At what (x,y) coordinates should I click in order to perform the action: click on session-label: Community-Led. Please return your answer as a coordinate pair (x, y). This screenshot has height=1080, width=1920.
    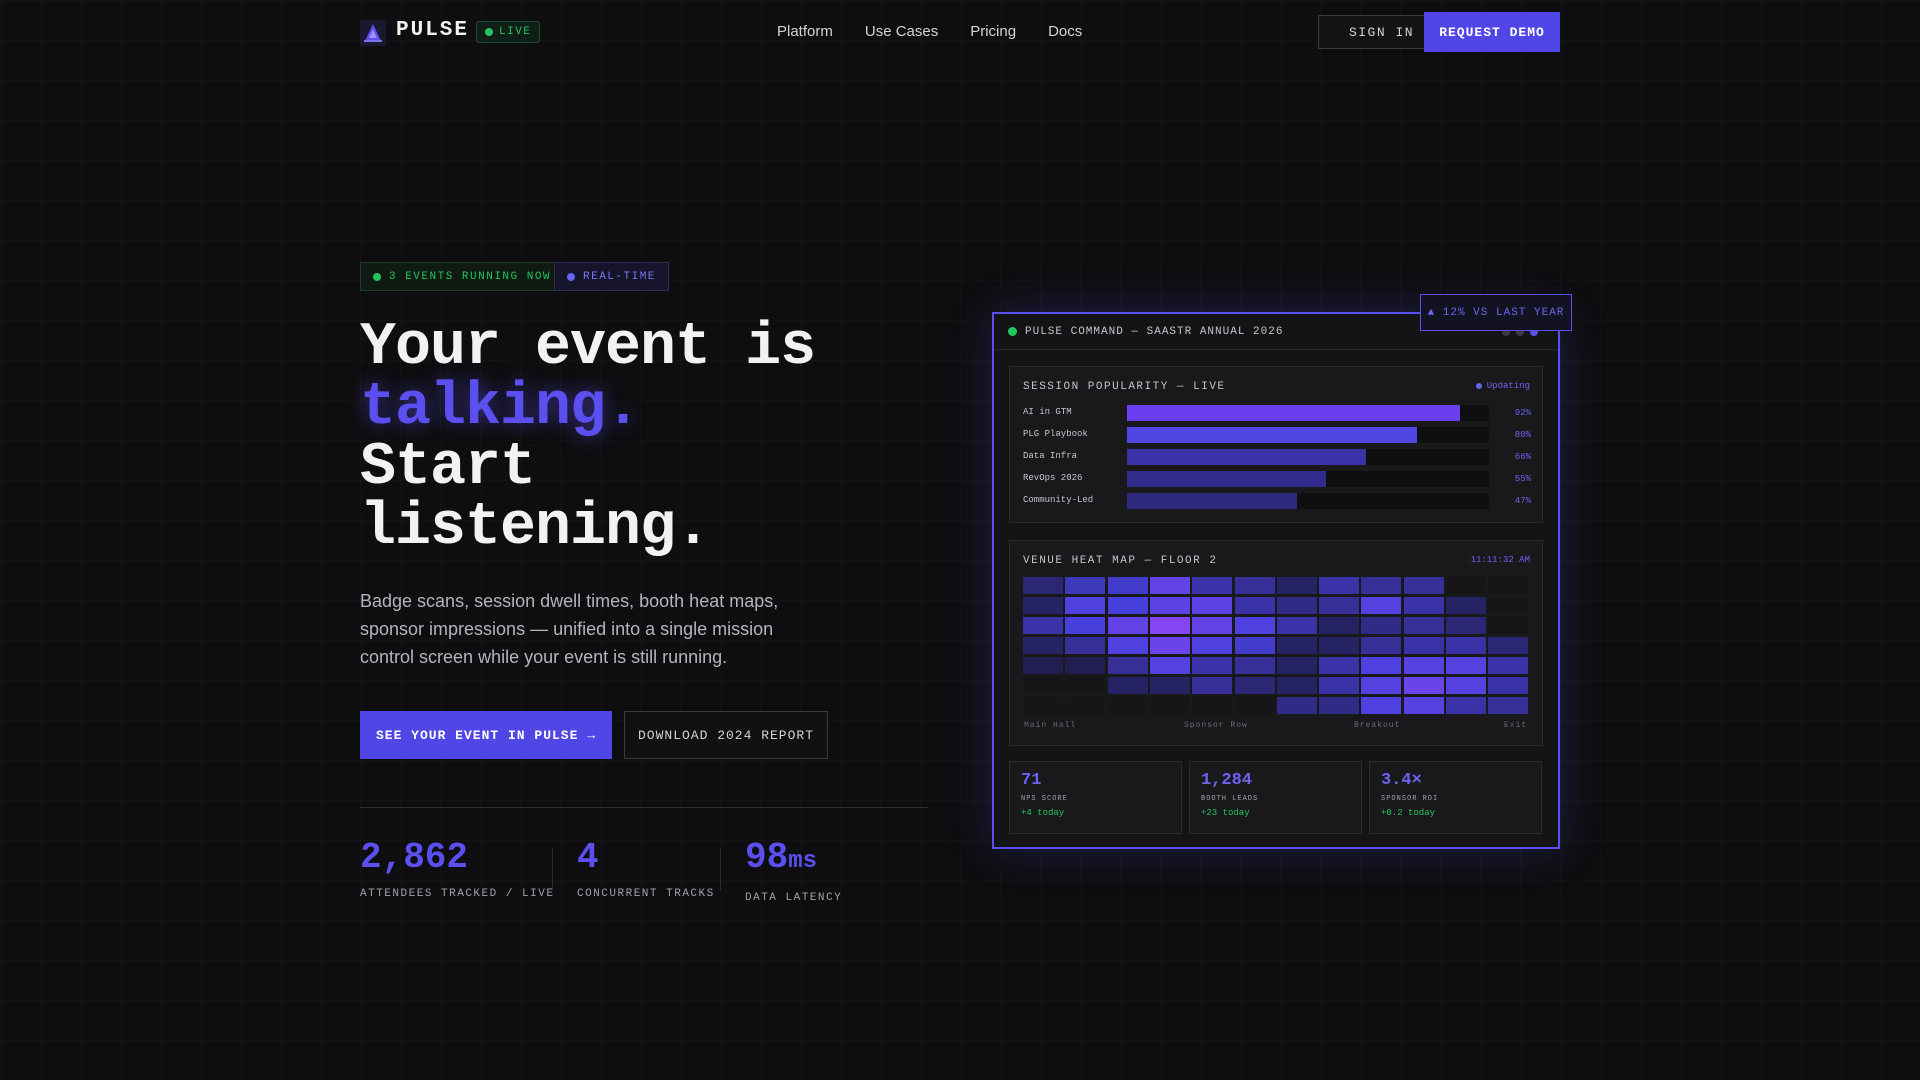
    Looking at the image, I should click on (1058, 500).